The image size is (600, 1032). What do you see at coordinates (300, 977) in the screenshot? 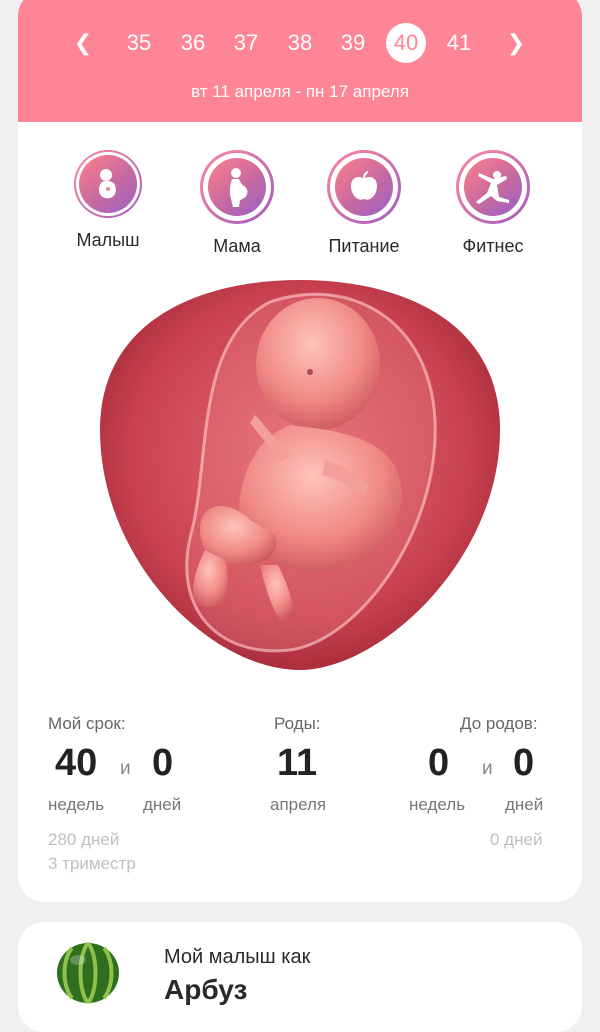
I see `baby-size-card: Мой малыш как Арбуз` at bounding box center [300, 977].